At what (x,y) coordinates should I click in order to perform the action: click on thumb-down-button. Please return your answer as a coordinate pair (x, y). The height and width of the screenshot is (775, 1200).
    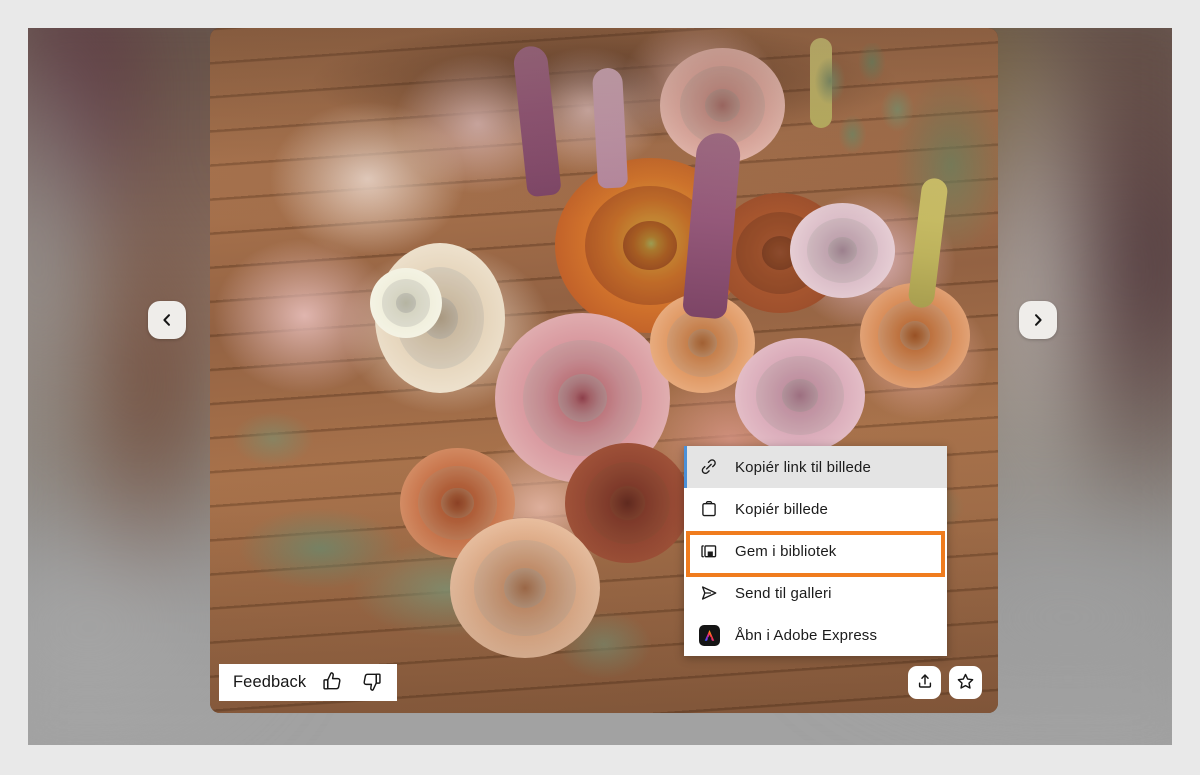
    Looking at the image, I should click on (371, 683).